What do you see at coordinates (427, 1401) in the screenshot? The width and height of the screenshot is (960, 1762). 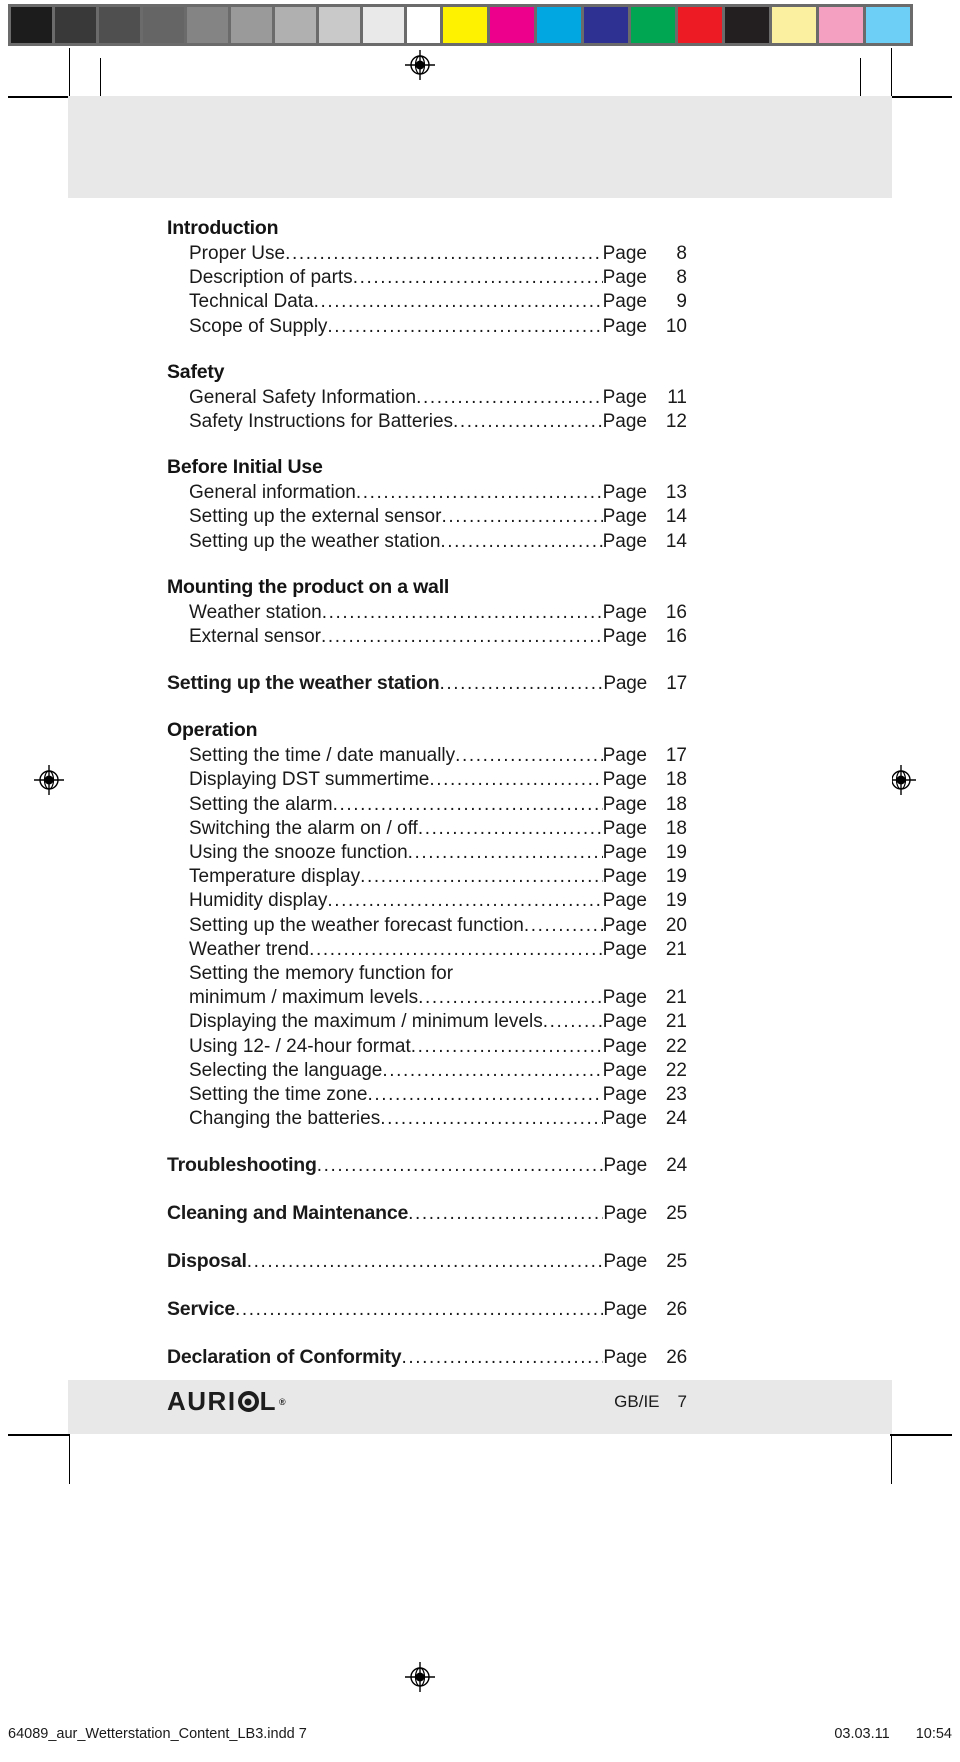 I see `page-footer: AURI L ® GB/IE 7` at bounding box center [427, 1401].